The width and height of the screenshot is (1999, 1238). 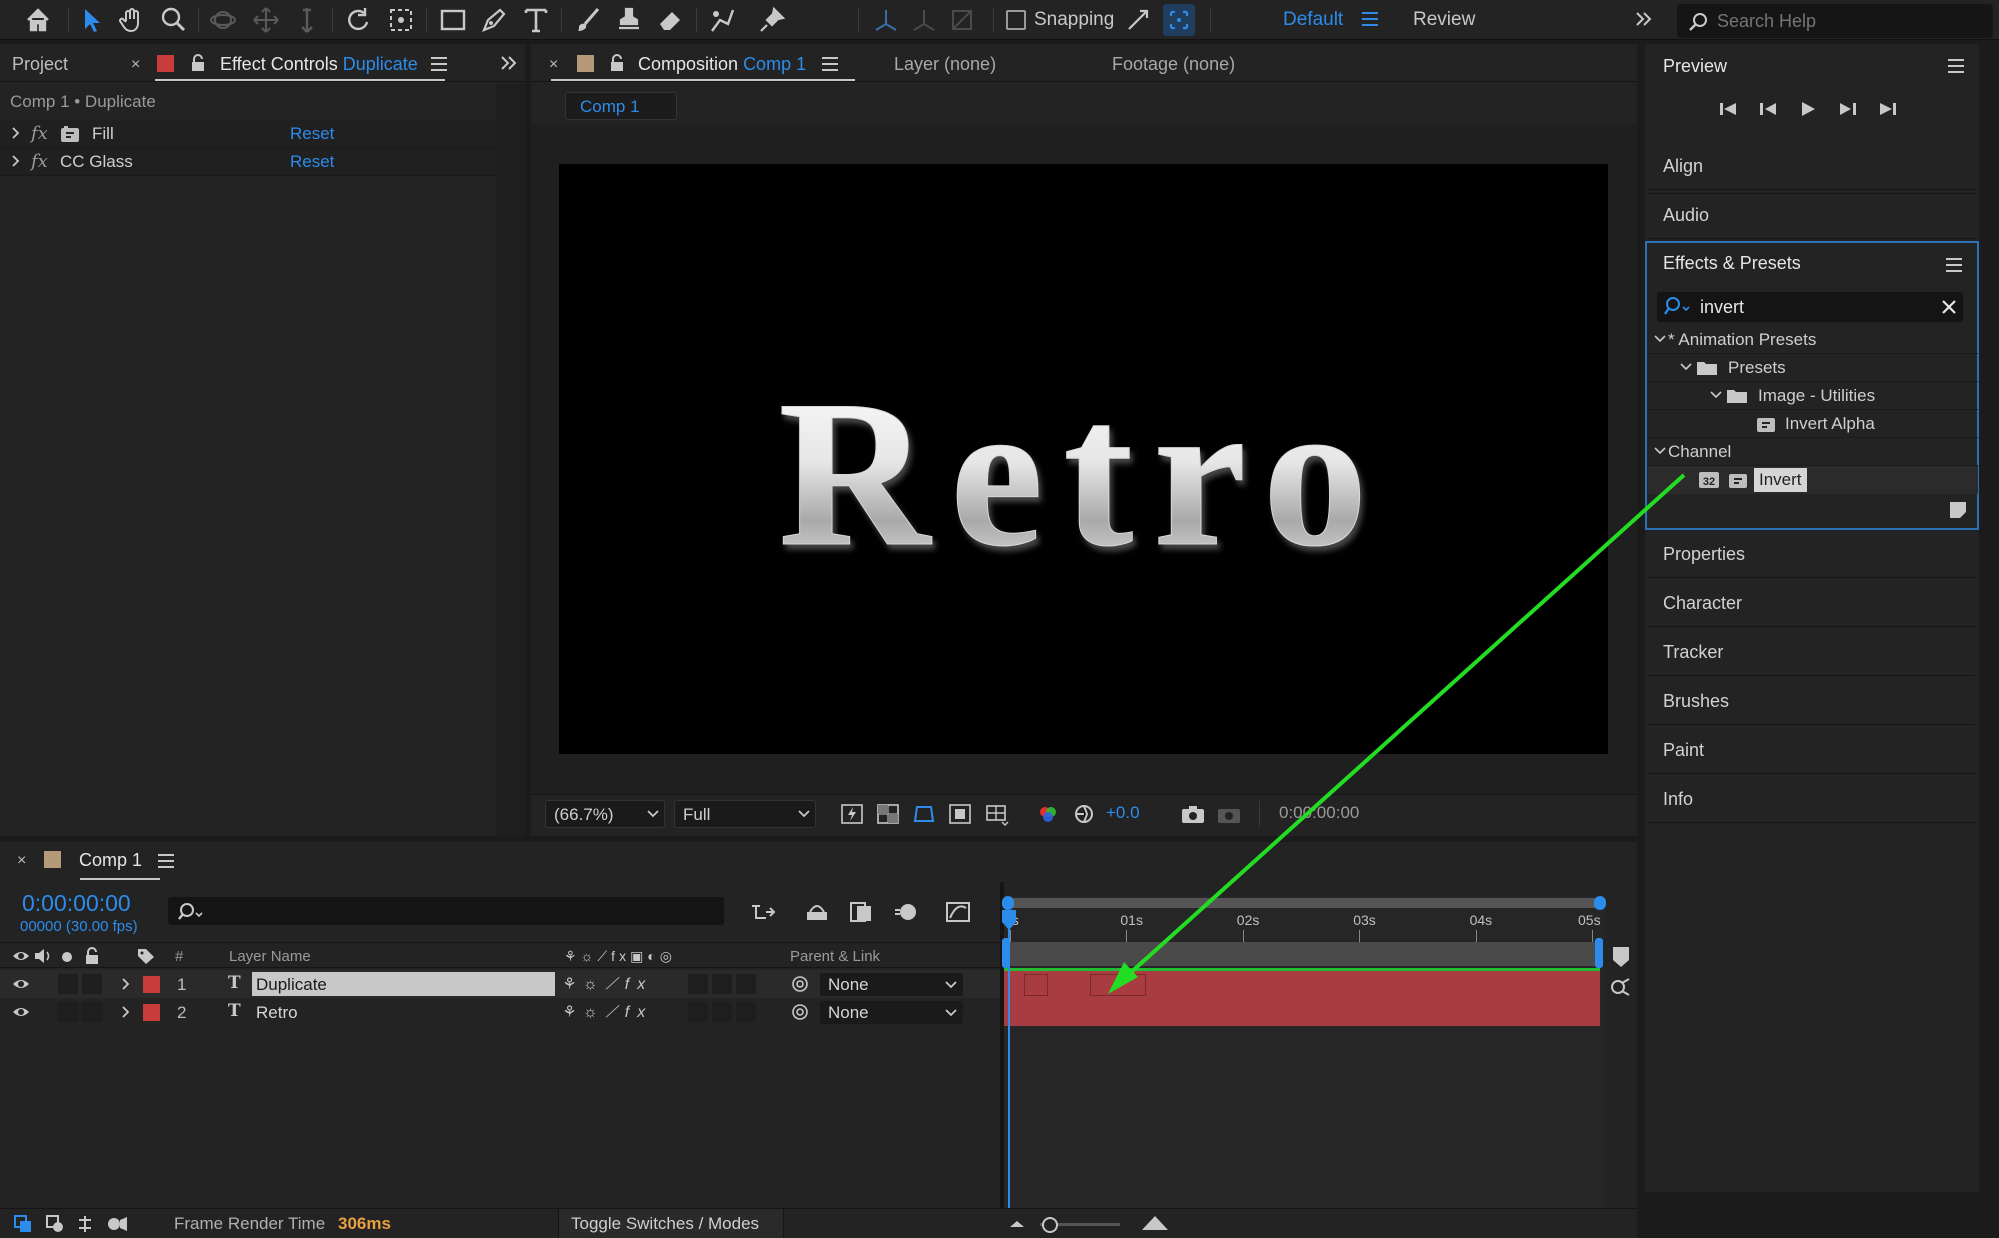 What do you see at coordinates (509, 63) in the screenshot?
I see `panel-overflow-icon` at bounding box center [509, 63].